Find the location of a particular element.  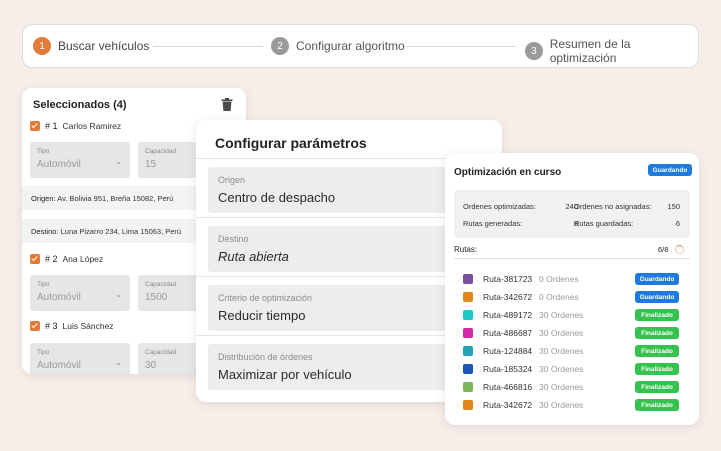

route-name: Ruta-466816 is located at coordinates (508, 387).